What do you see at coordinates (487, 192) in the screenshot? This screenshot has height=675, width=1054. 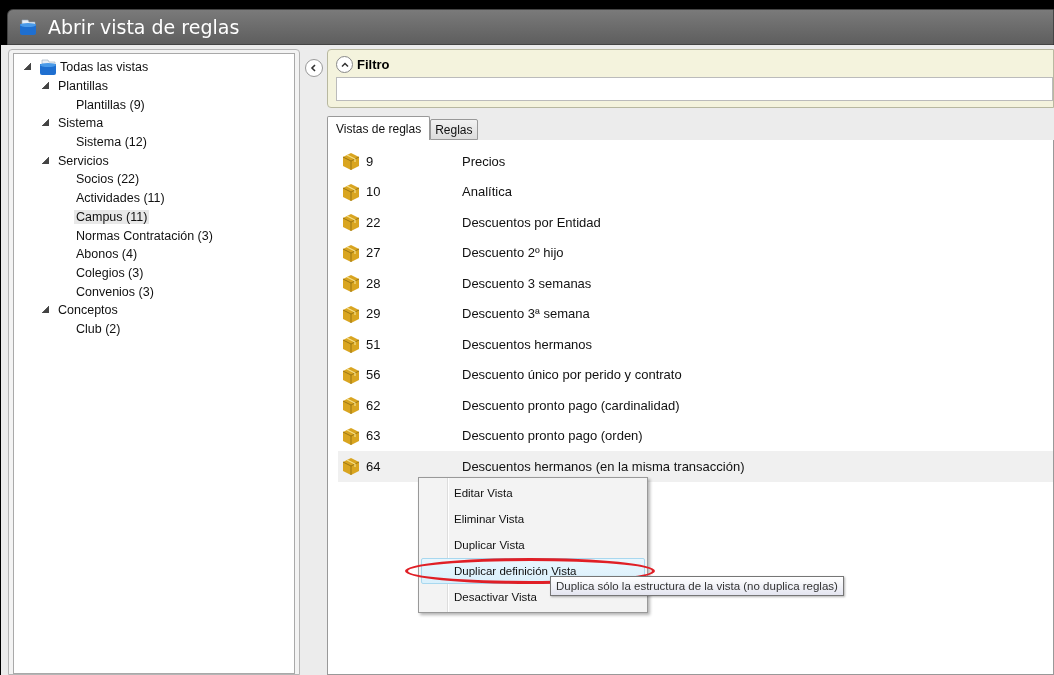 I see `name-cell: Analítica` at bounding box center [487, 192].